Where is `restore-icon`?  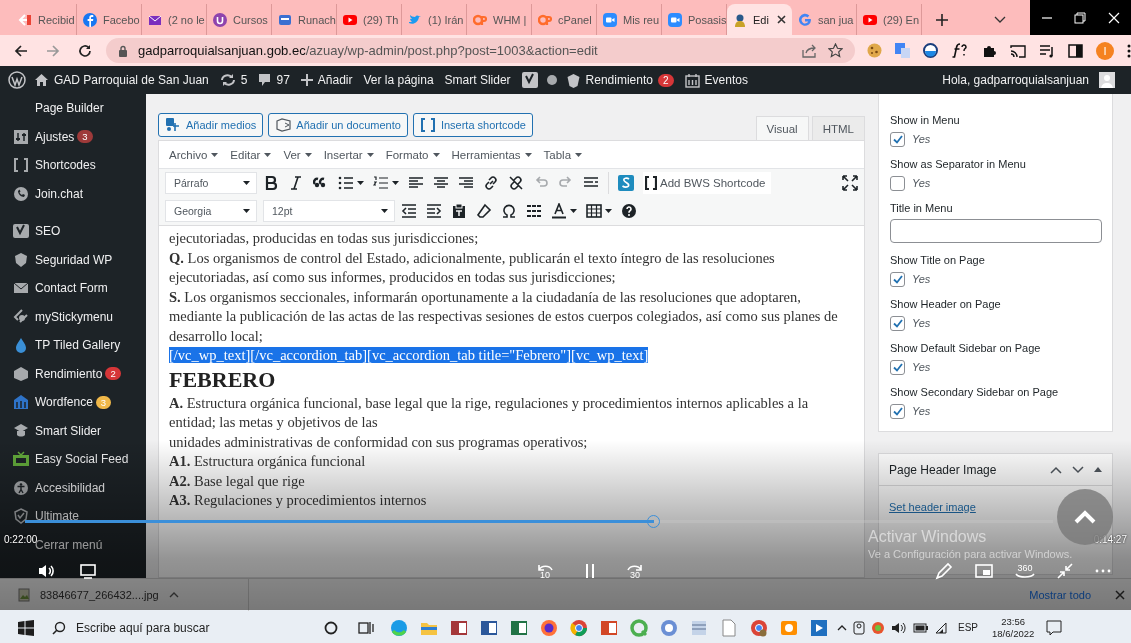
restore-icon is located at coordinates (1080, 17).